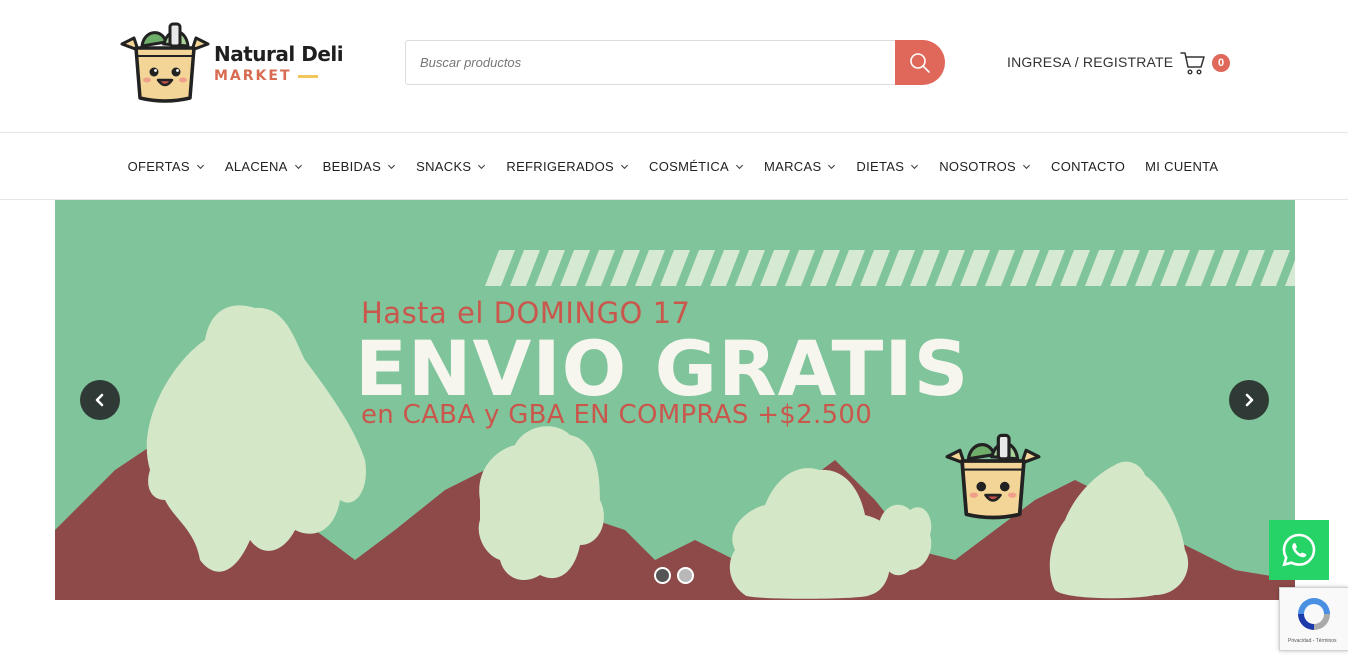 This screenshot has width=1348, height=663. What do you see at coordinates (674, 575) in the screenshot?
I see `slider-pagination` at bounding box center [674, 575].